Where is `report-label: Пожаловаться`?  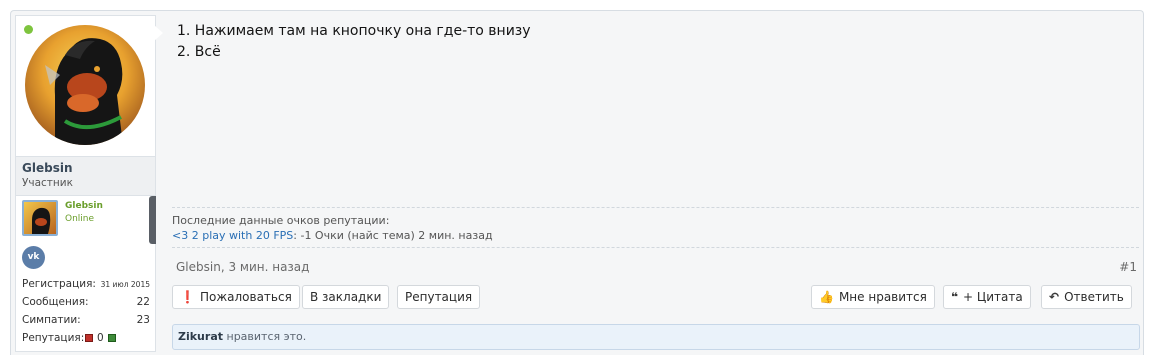
report-label: Пожаловаться is located at coordinates (245, 297).